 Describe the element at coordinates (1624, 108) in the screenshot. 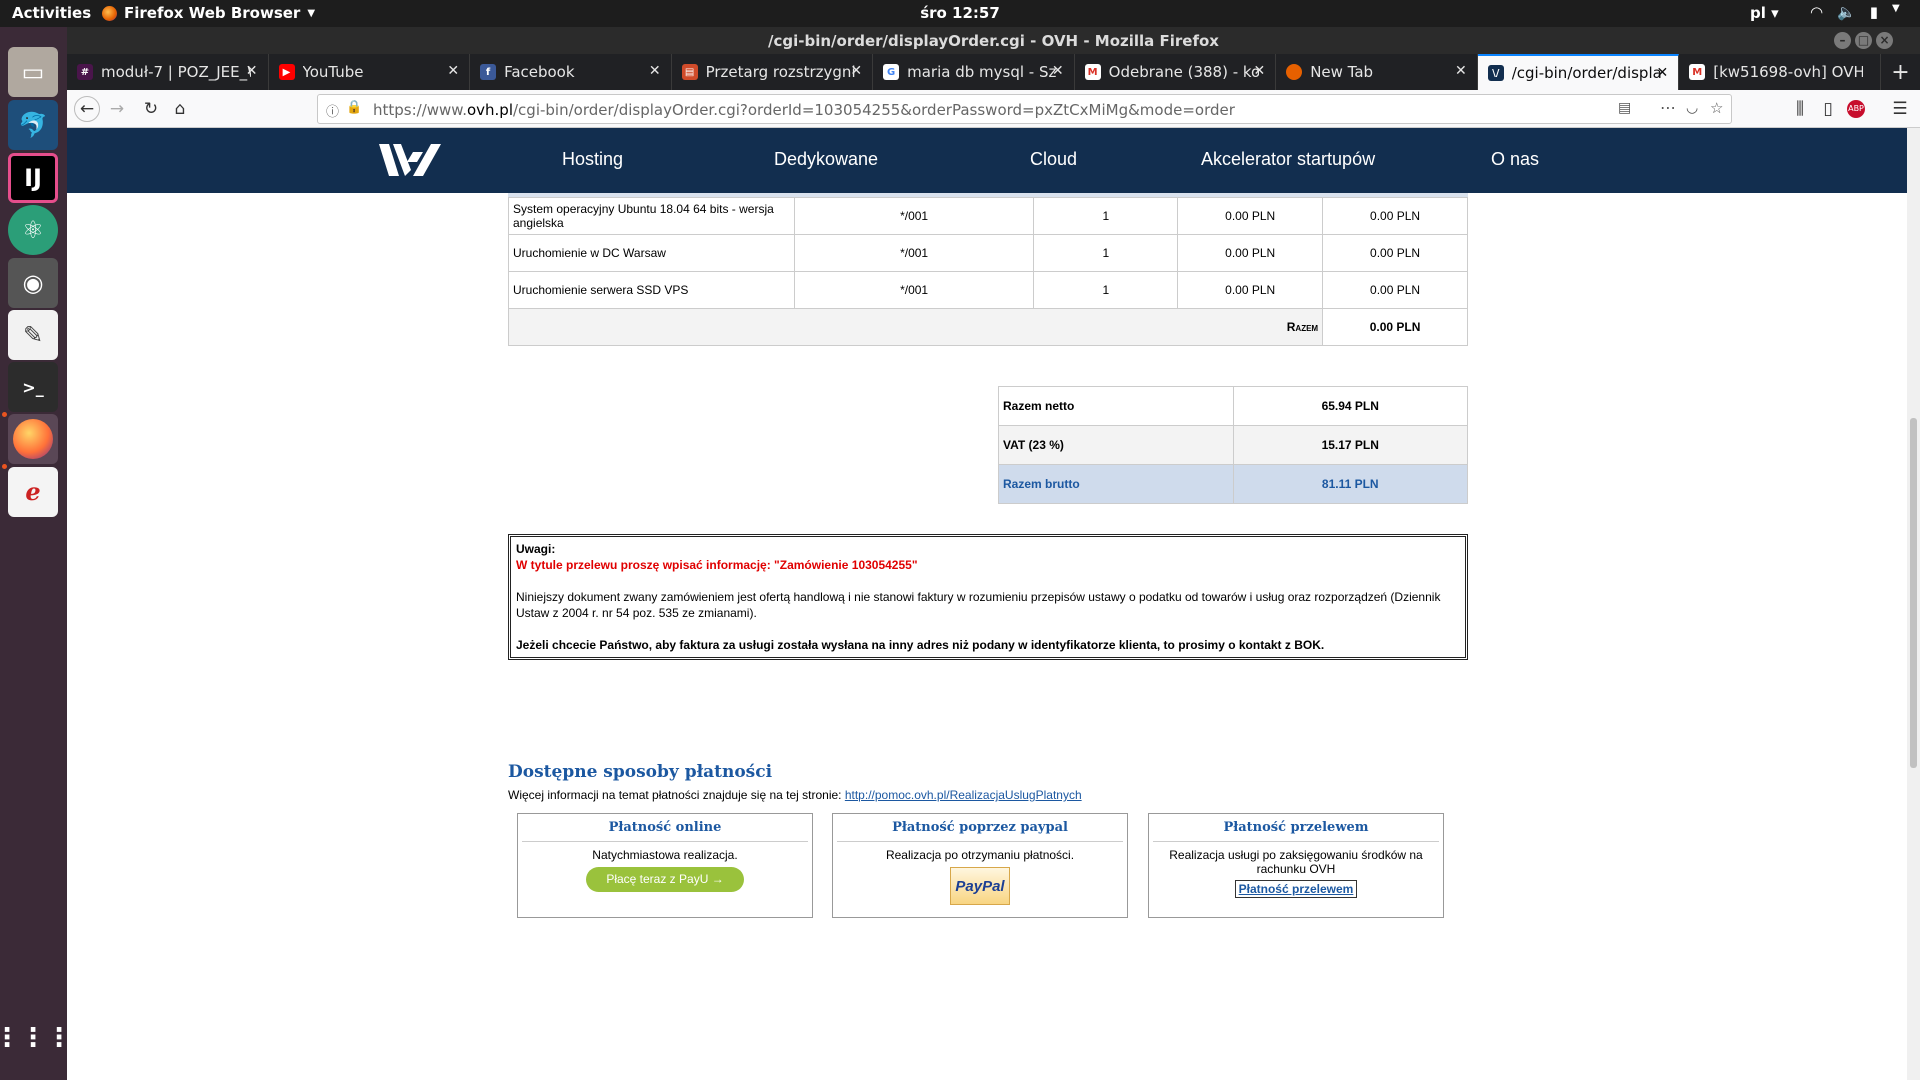

I see `reader-view-icon: ▤` at that location.